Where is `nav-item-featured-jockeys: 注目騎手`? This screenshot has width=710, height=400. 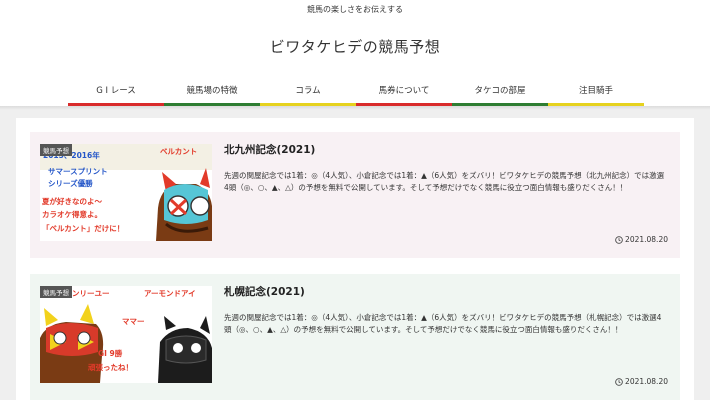
nav-item-featured-jockeys: 注目騎手 is located at coordinates (596, 94).